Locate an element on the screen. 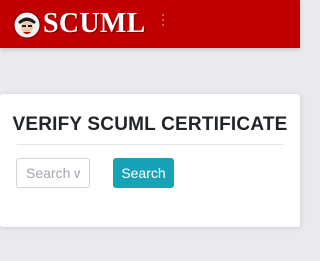  search-button: Search is located at coordinates (143, 173).